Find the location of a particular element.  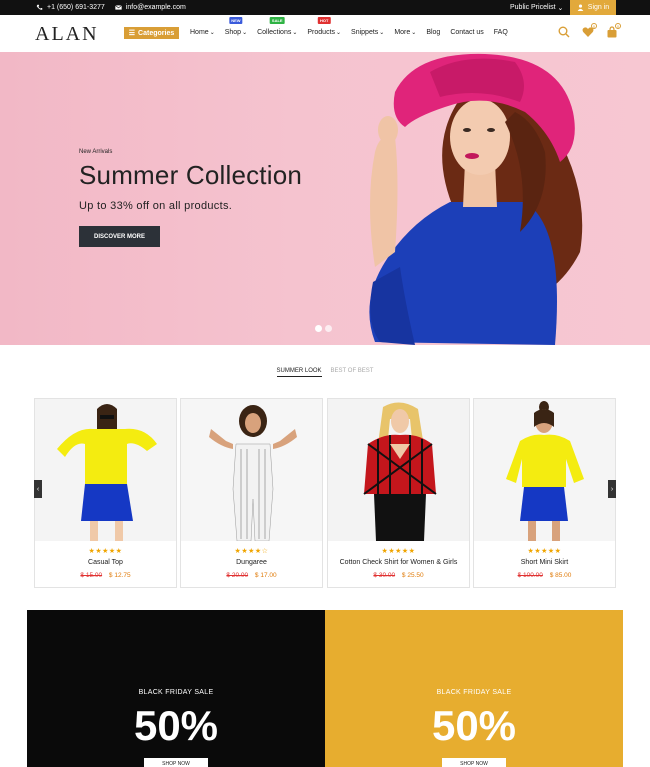

search-icon is located at coordinates (564, 32).